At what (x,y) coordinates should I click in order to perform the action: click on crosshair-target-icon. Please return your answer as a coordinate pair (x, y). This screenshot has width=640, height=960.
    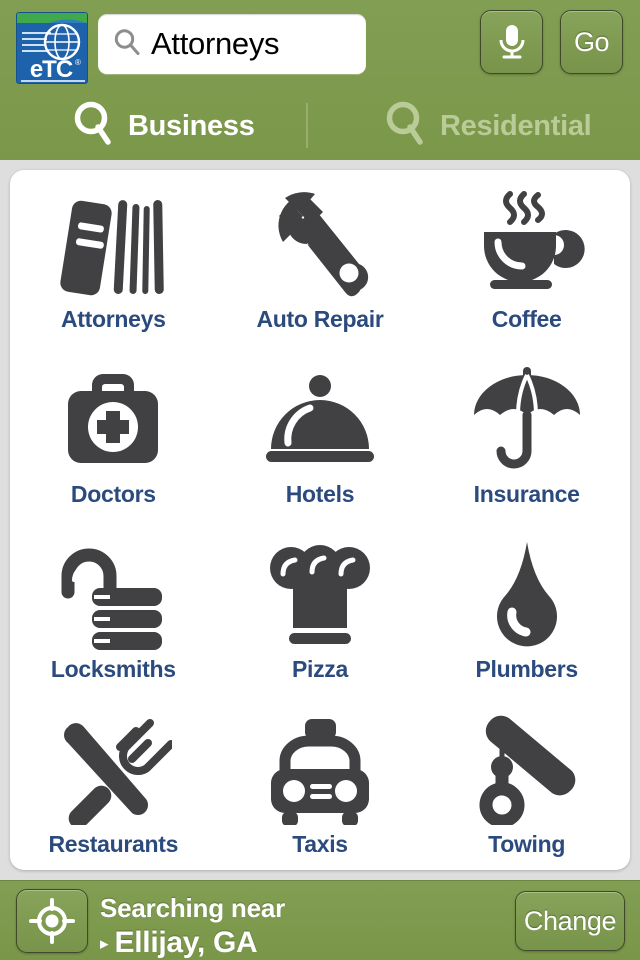
    Looking at the image, I should click on (52, 921).